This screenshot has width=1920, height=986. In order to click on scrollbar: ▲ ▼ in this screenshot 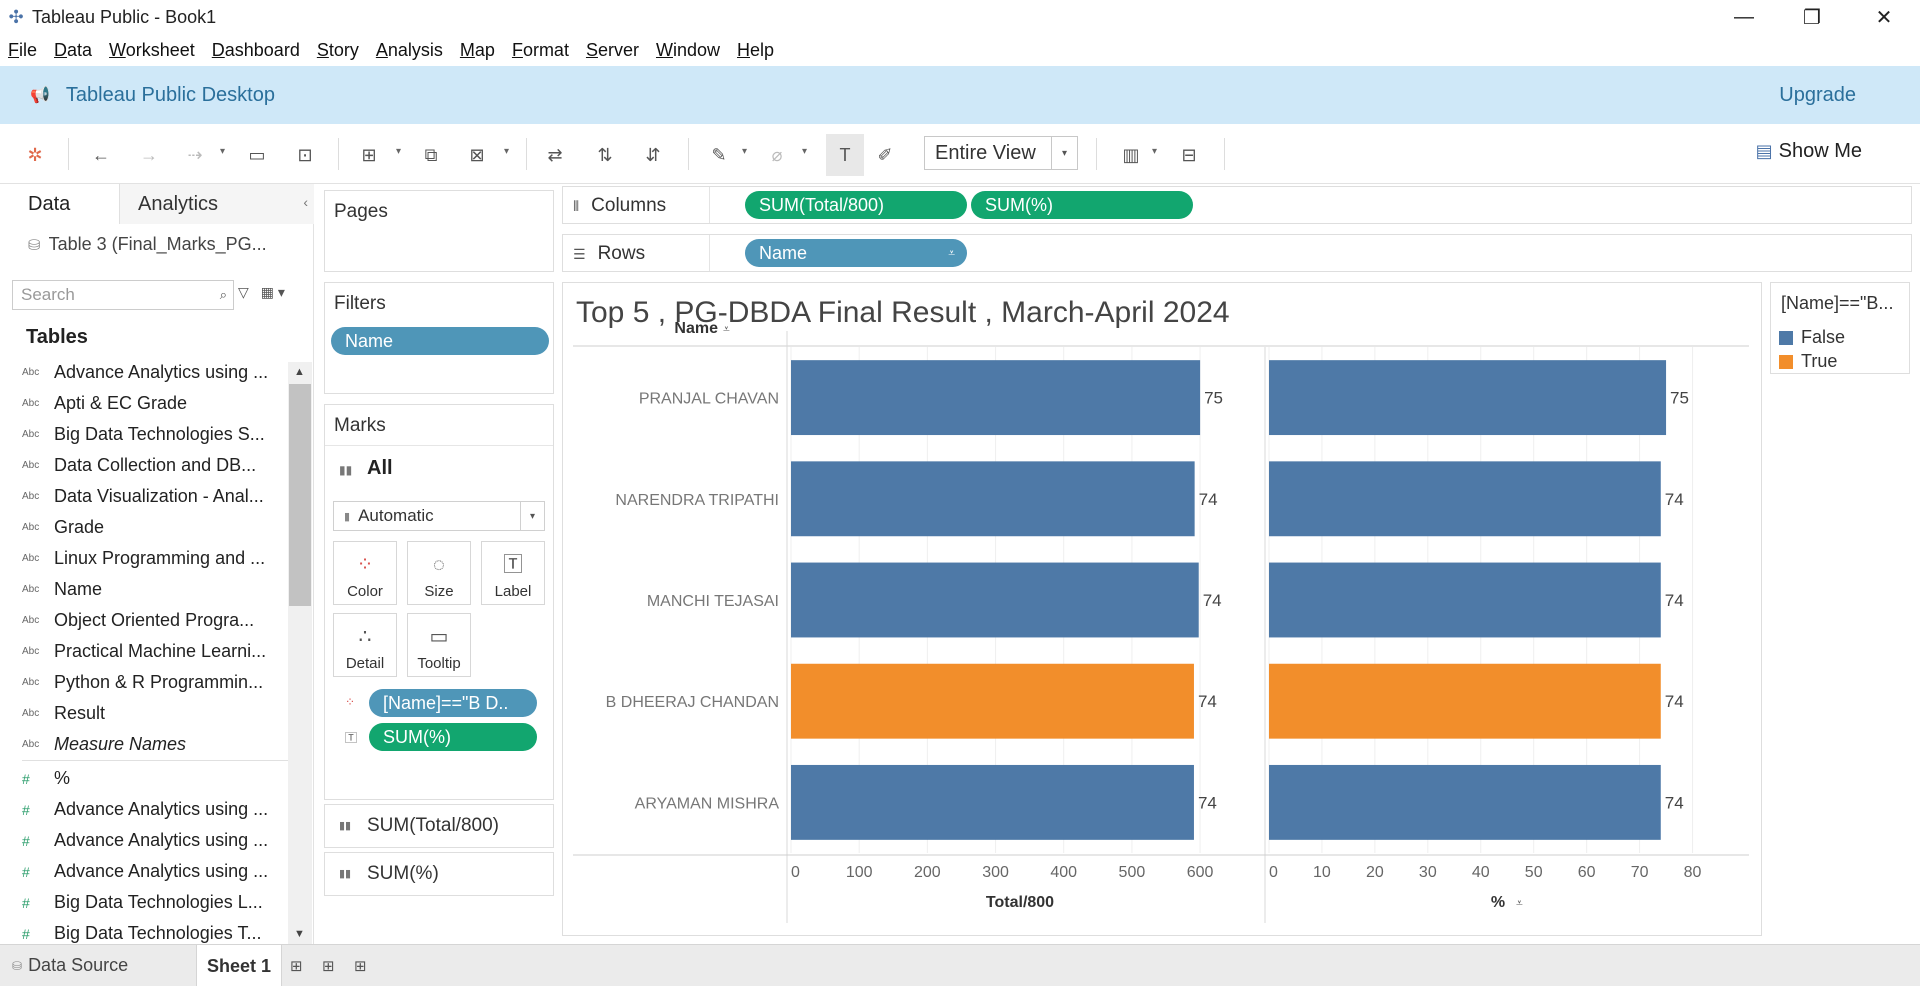, I will do `click(300, 653)`.